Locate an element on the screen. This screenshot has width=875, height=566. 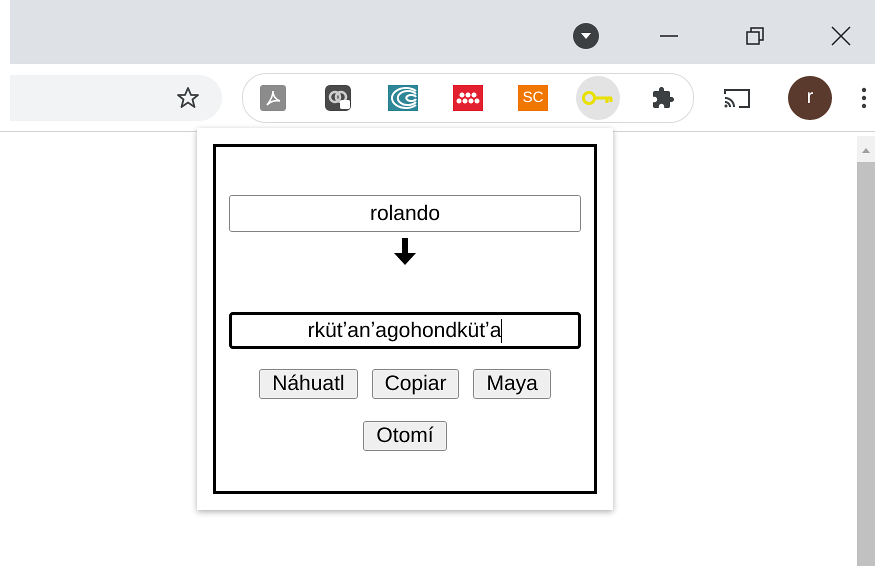
close-icon is located at coordinates (841, 36).